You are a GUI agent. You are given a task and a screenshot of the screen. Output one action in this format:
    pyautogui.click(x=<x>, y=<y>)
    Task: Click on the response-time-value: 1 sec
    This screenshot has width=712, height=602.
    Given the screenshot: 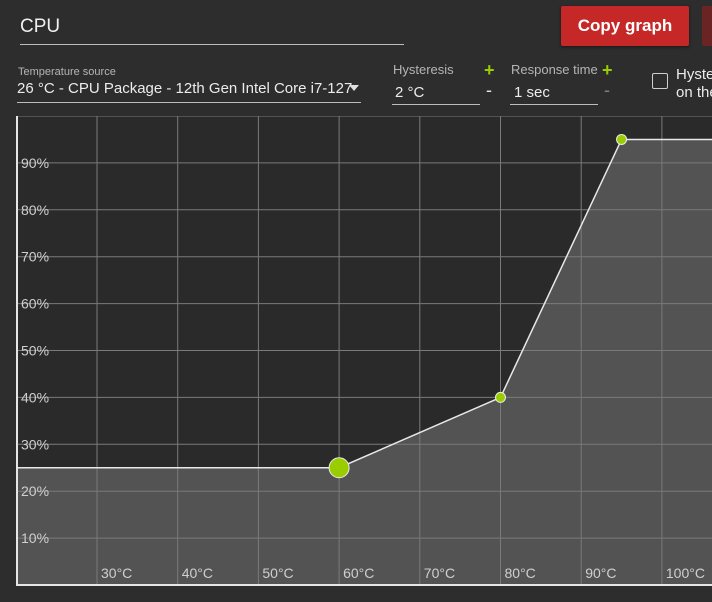 What is the action you would take?
    pyautogui.click(x=532, y=92)
    